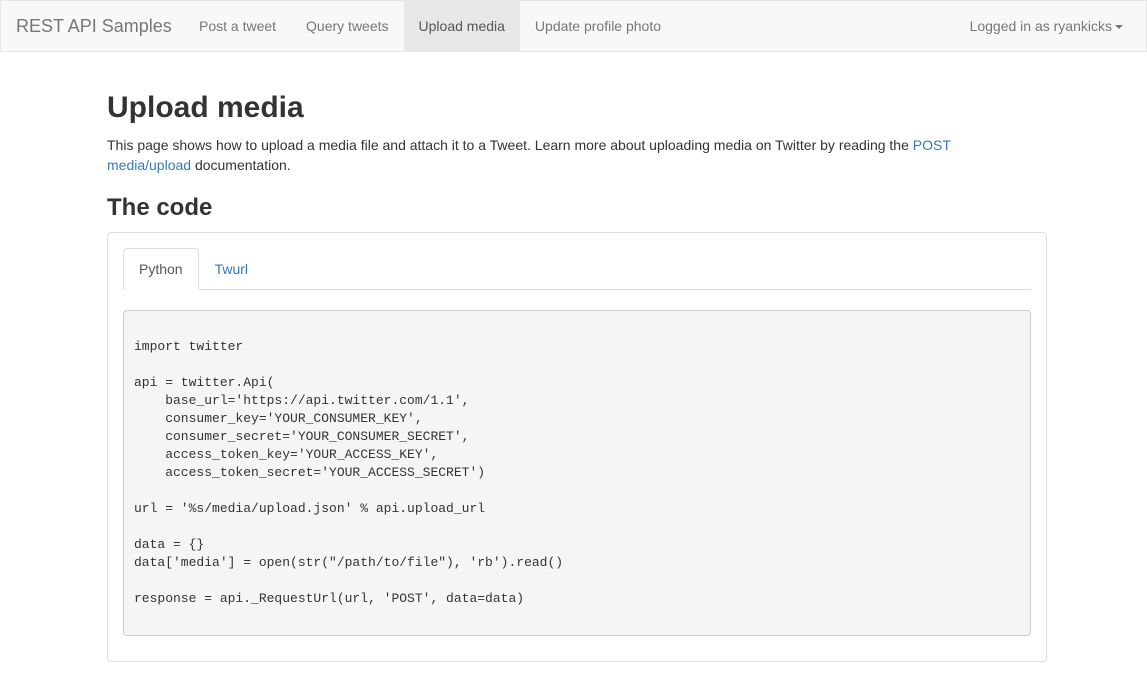 This screenshot has height=674, width=1147. I want to click on tab-twurl: Twurl, so click(231, 269).